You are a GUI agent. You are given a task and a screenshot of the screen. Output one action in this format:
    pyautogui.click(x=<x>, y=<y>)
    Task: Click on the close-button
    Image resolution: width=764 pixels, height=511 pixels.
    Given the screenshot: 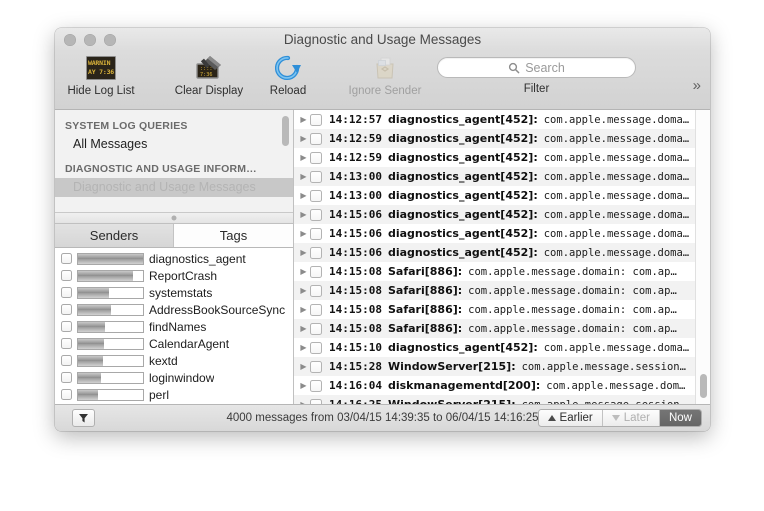 What is the action you would take?
    pyautogui.click(x=70, y=40)
    